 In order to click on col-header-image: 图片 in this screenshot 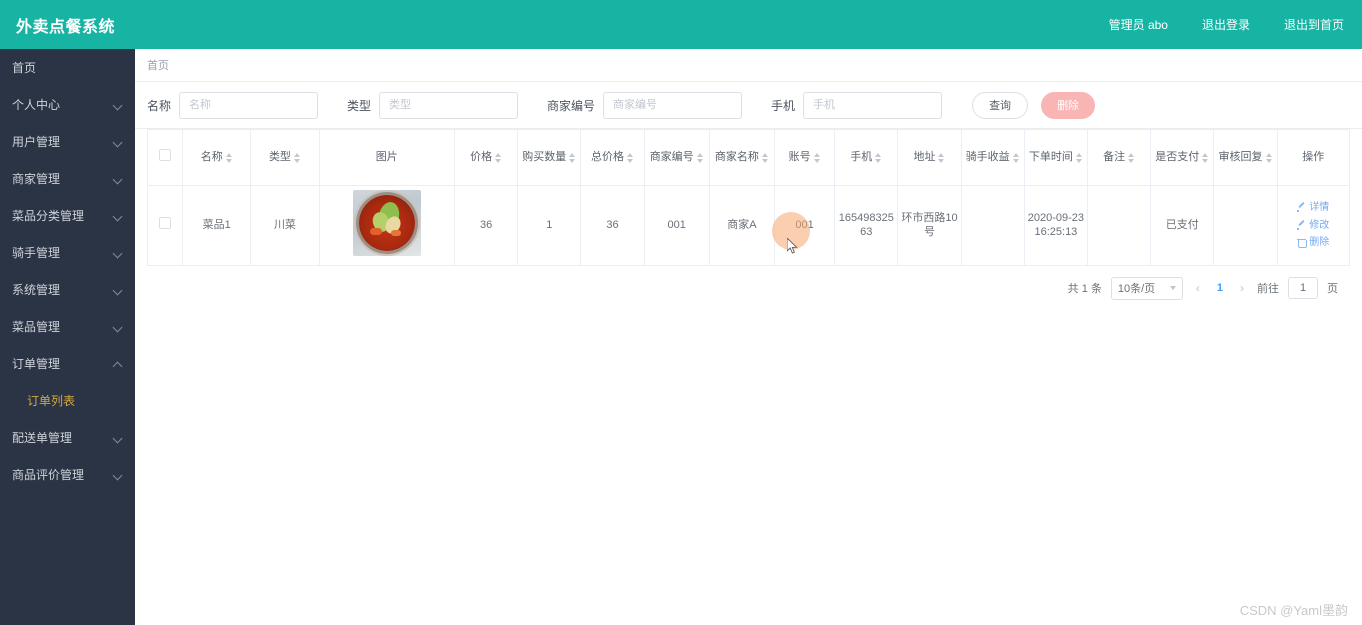, I will do `click(386, 157)`.